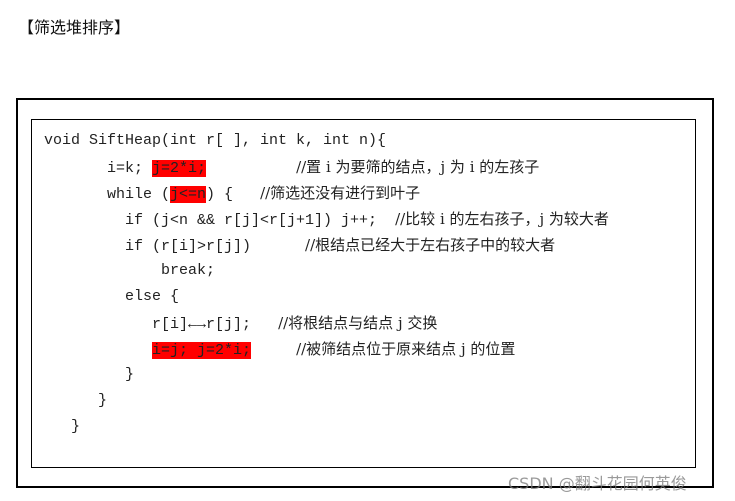  What do you see at coordinates (358, 323) in the screenshot?
I see `code-comment: //将根结点与结点 j 交换` at bounding box center [358, 323].